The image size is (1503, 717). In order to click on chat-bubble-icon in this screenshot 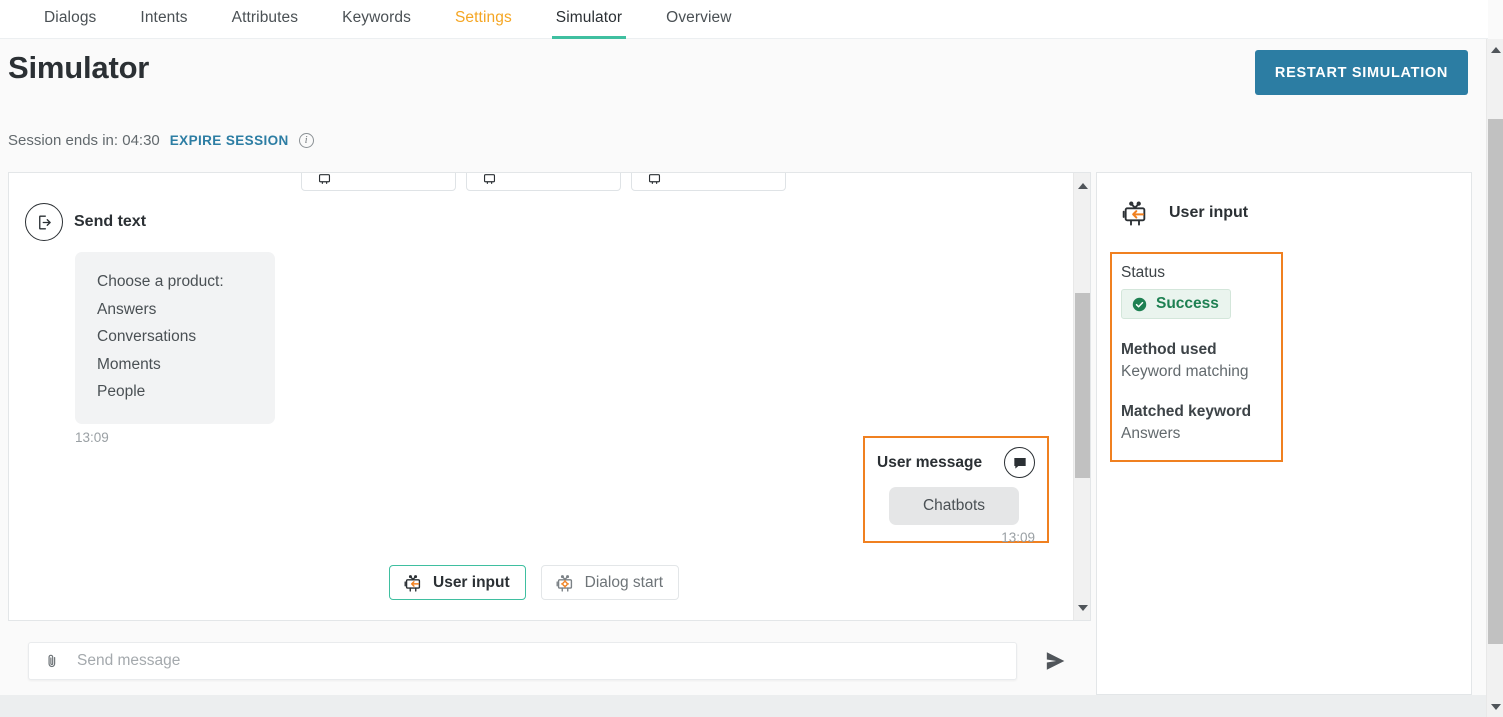, I will do `click(1019, 462)`.